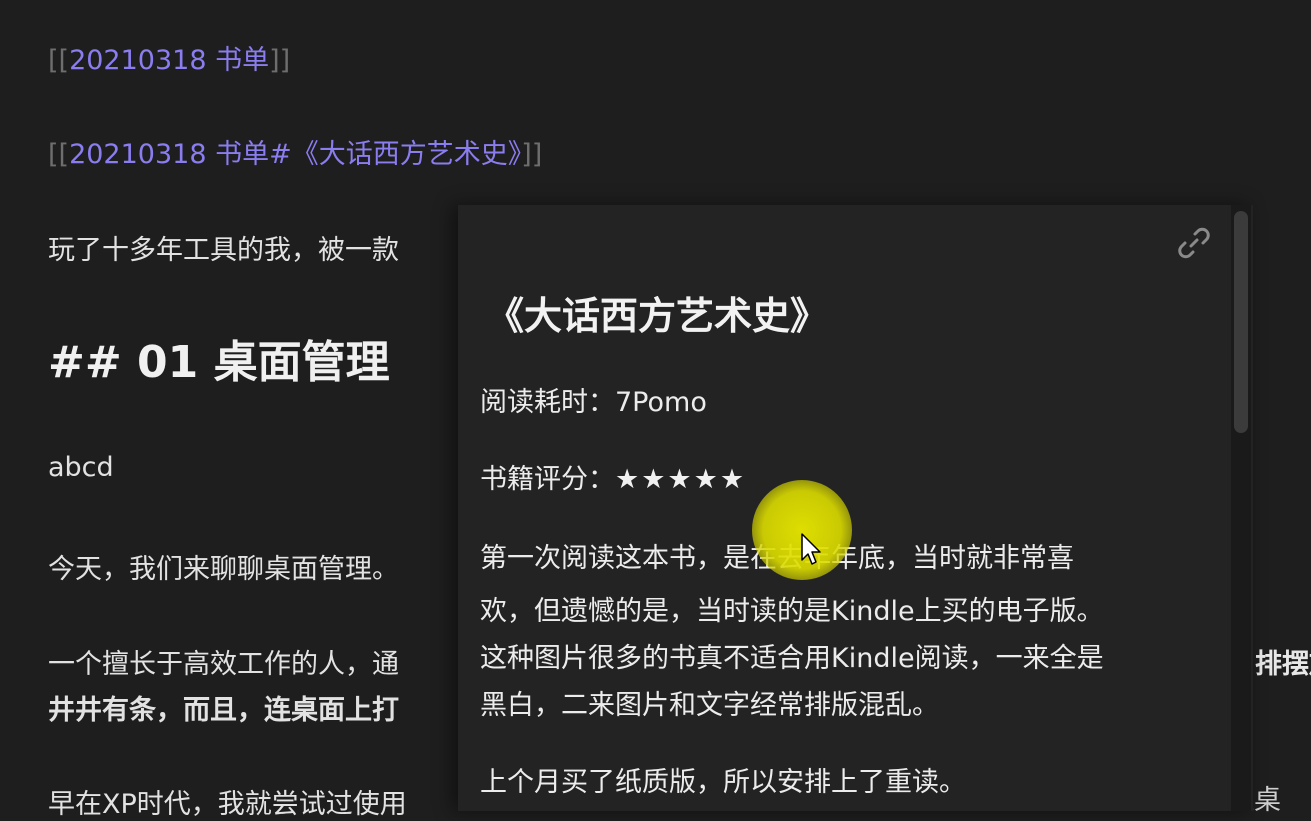 This screenshot has height=821, width=1311. I want to click on mouse-pointer-icon, so click(812, 550).